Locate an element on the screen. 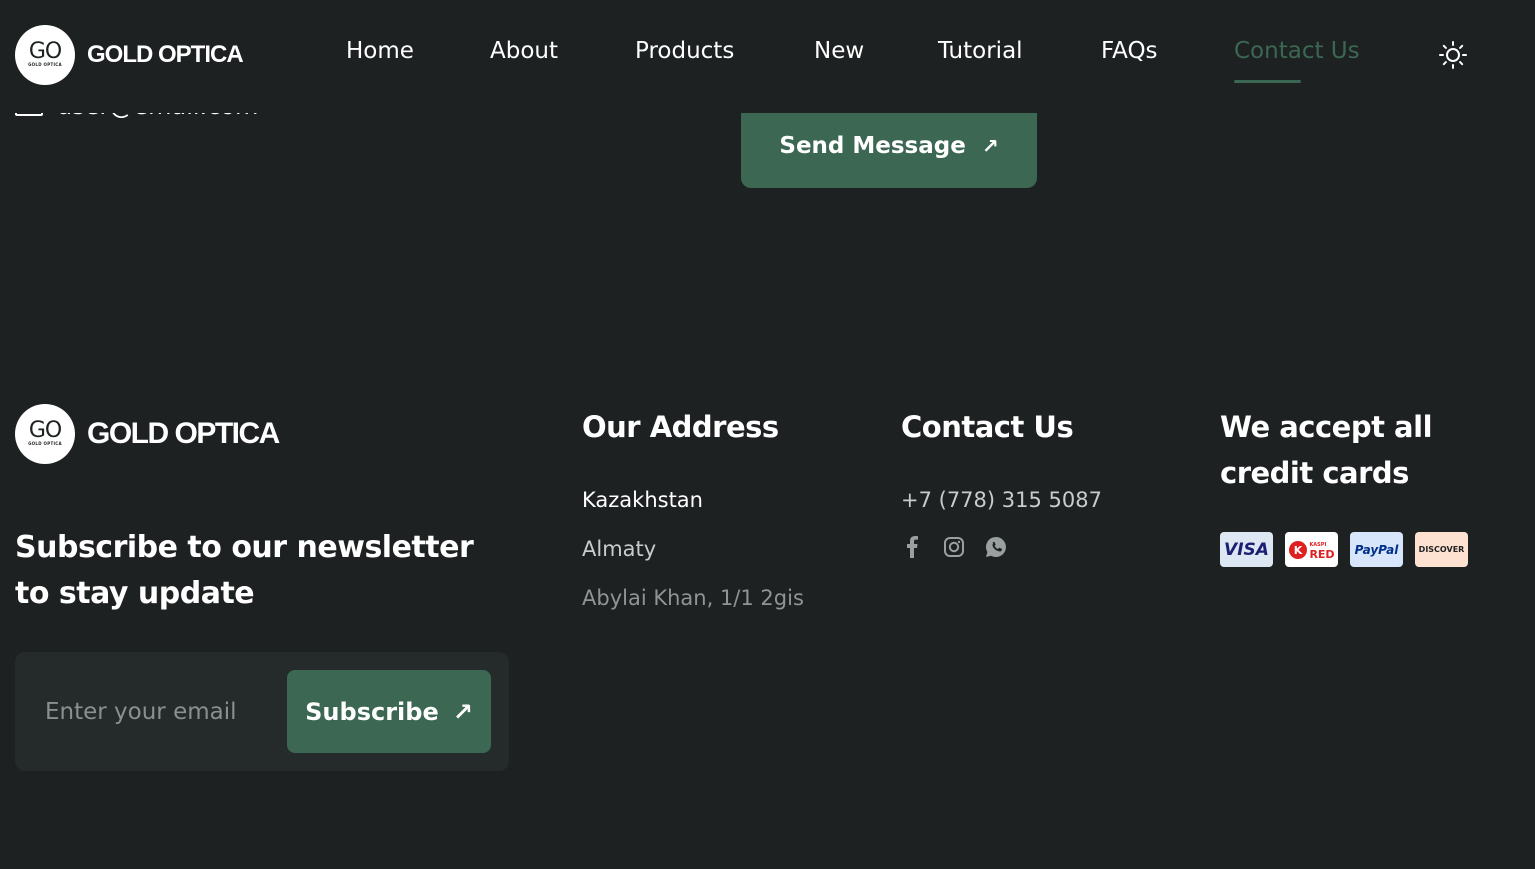  instagram-icon is located at coordinates (954, 547).